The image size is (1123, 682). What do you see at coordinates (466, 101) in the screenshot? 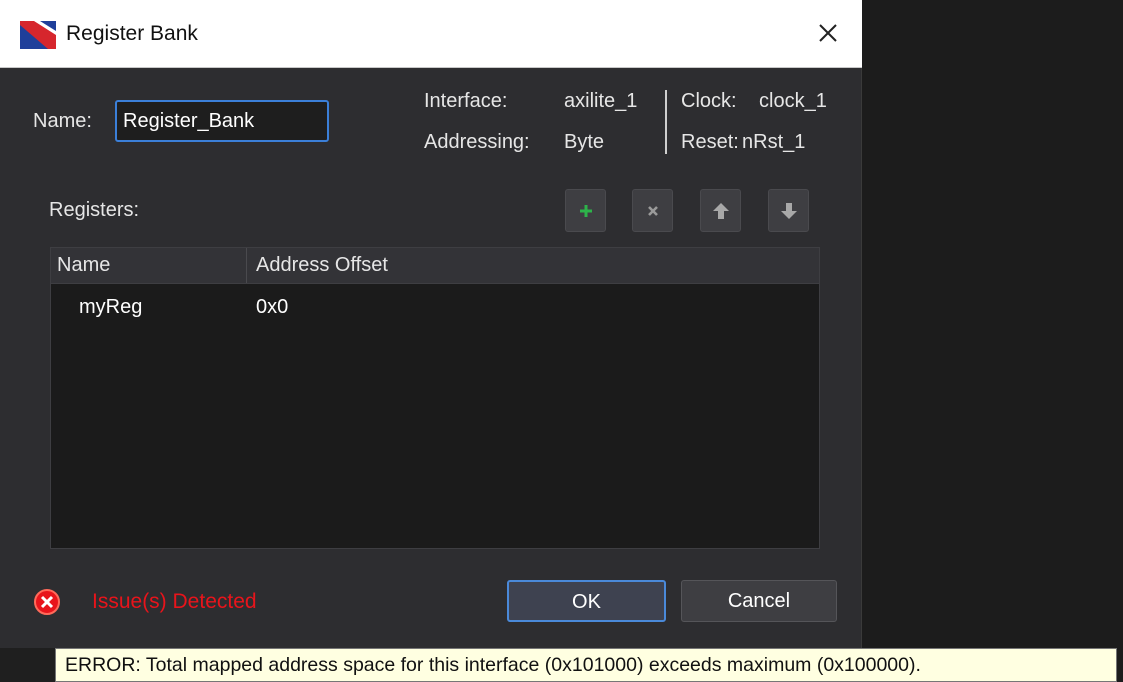
I see `interface-label: Interface:` at bounding box center [466, 101].